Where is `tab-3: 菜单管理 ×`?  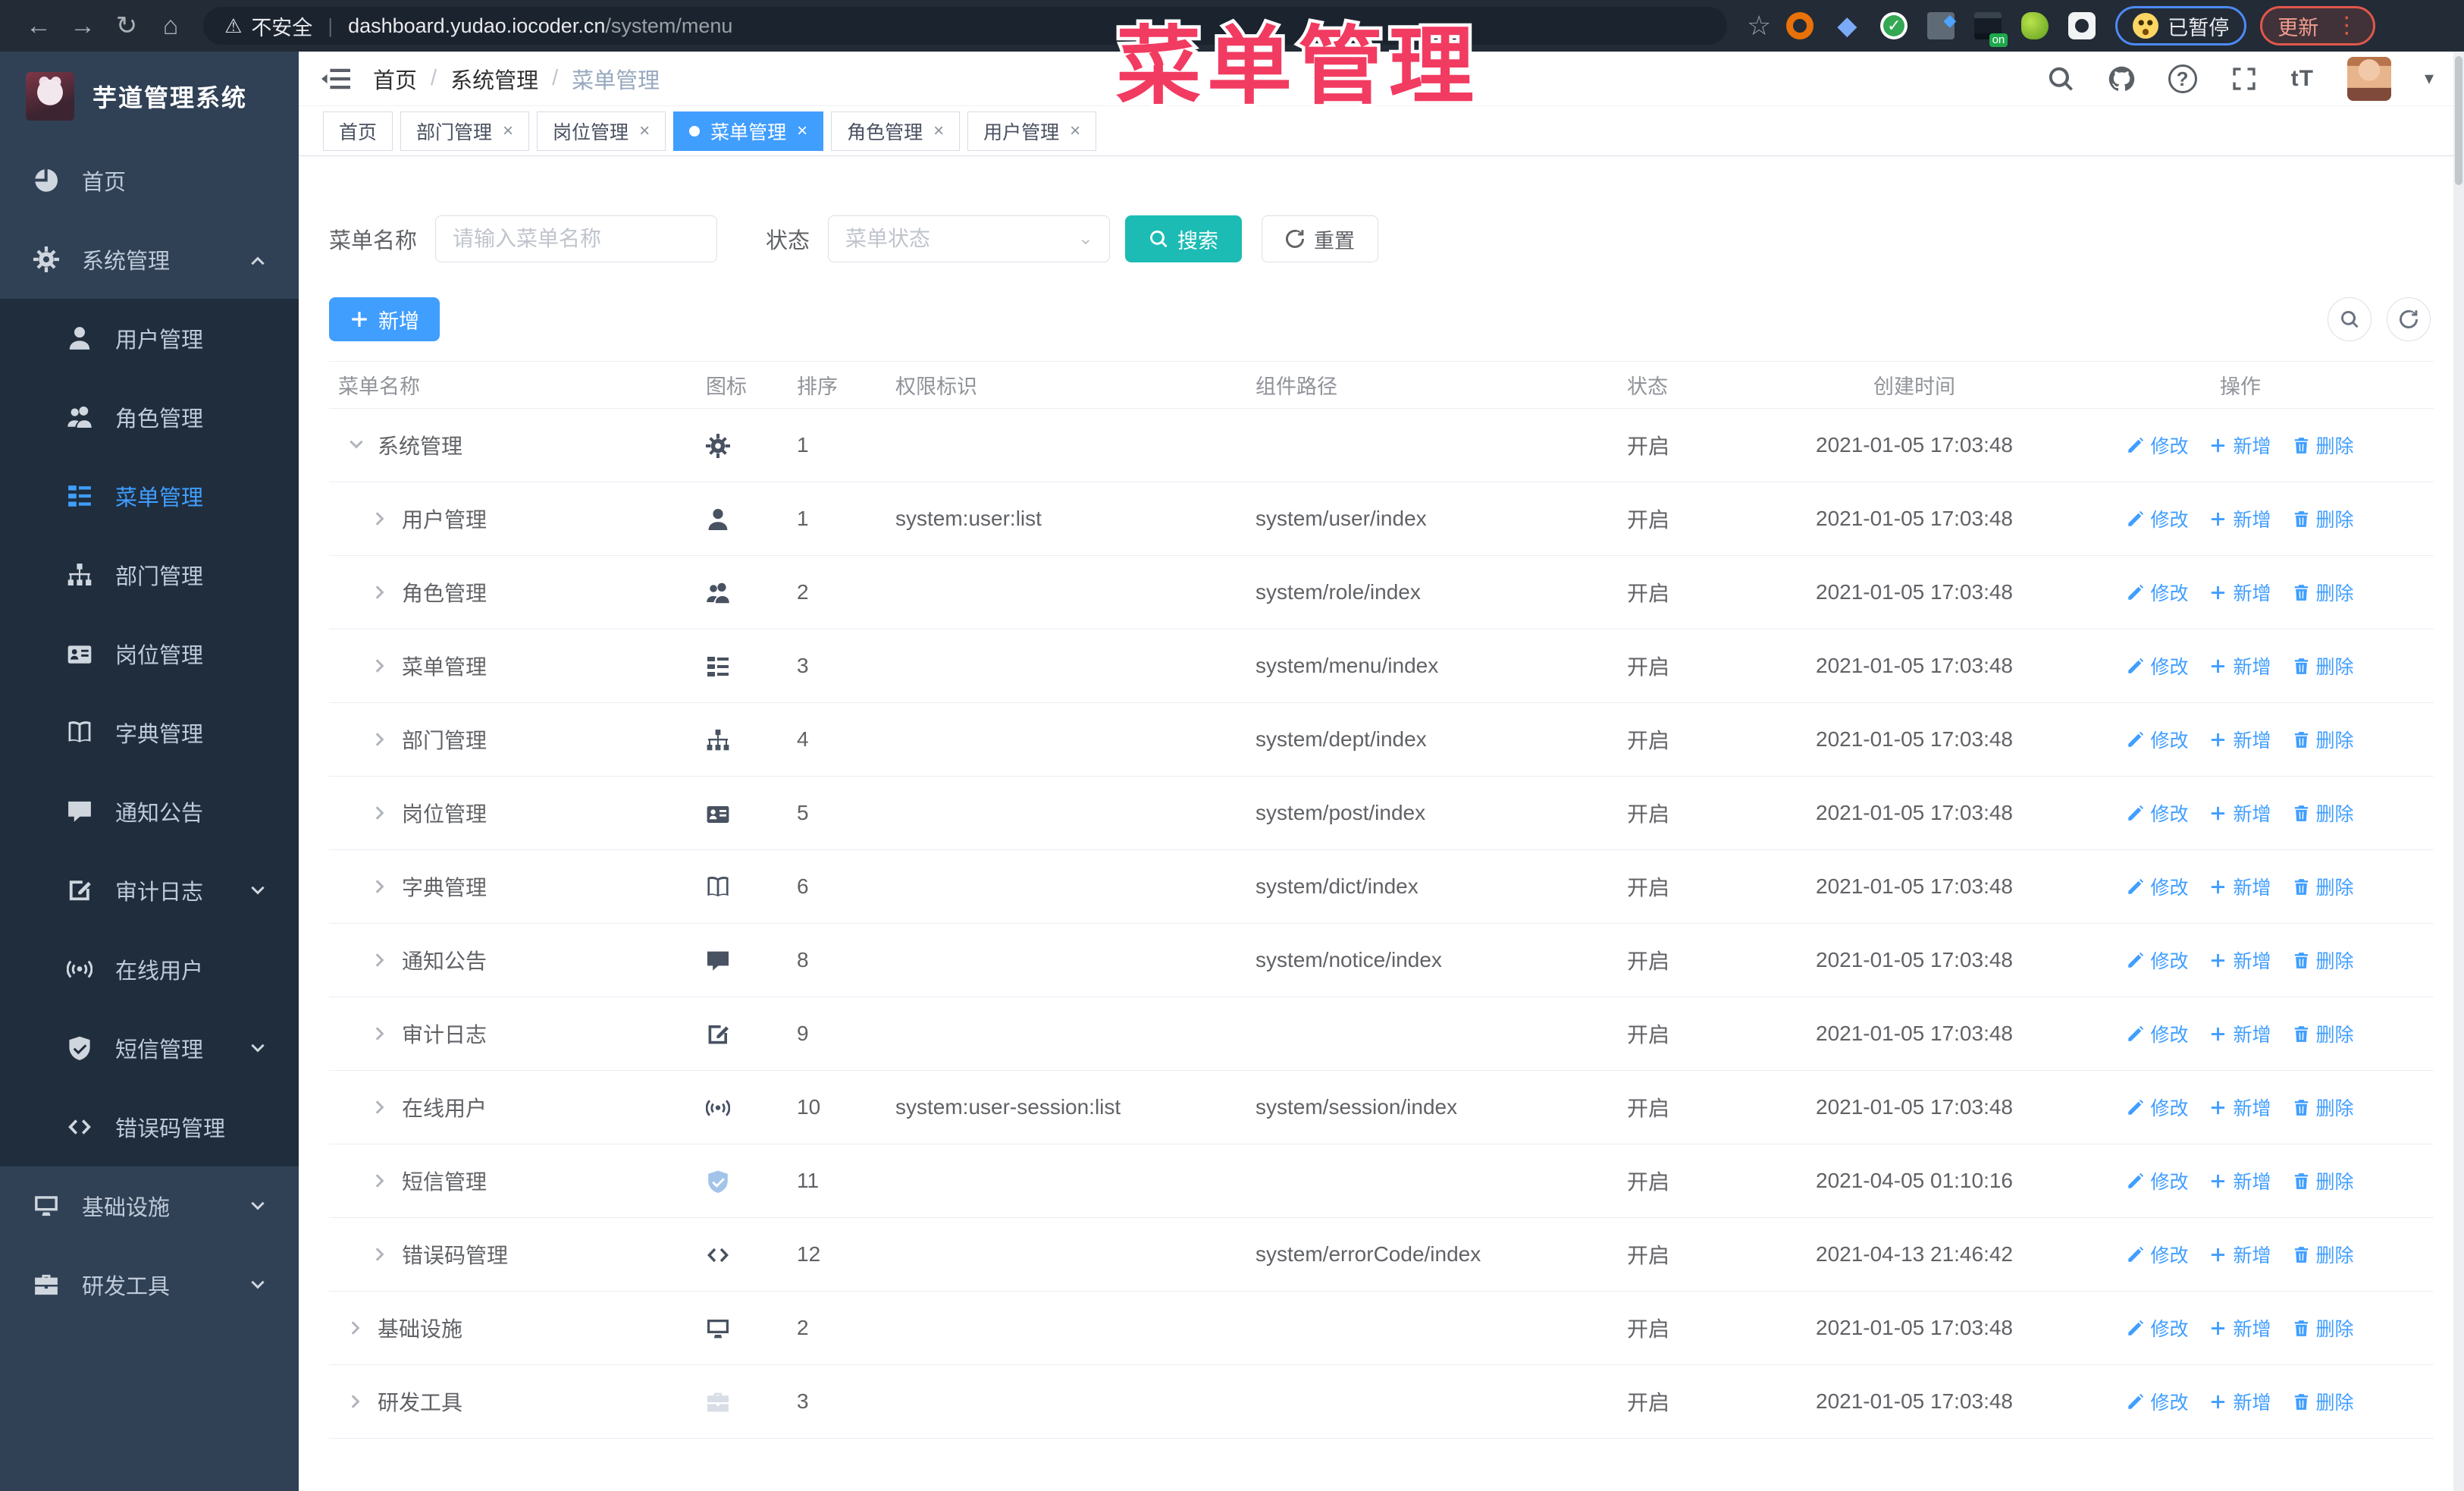 tab-3: 菜单管理 × is located at coordinates (749, 131).